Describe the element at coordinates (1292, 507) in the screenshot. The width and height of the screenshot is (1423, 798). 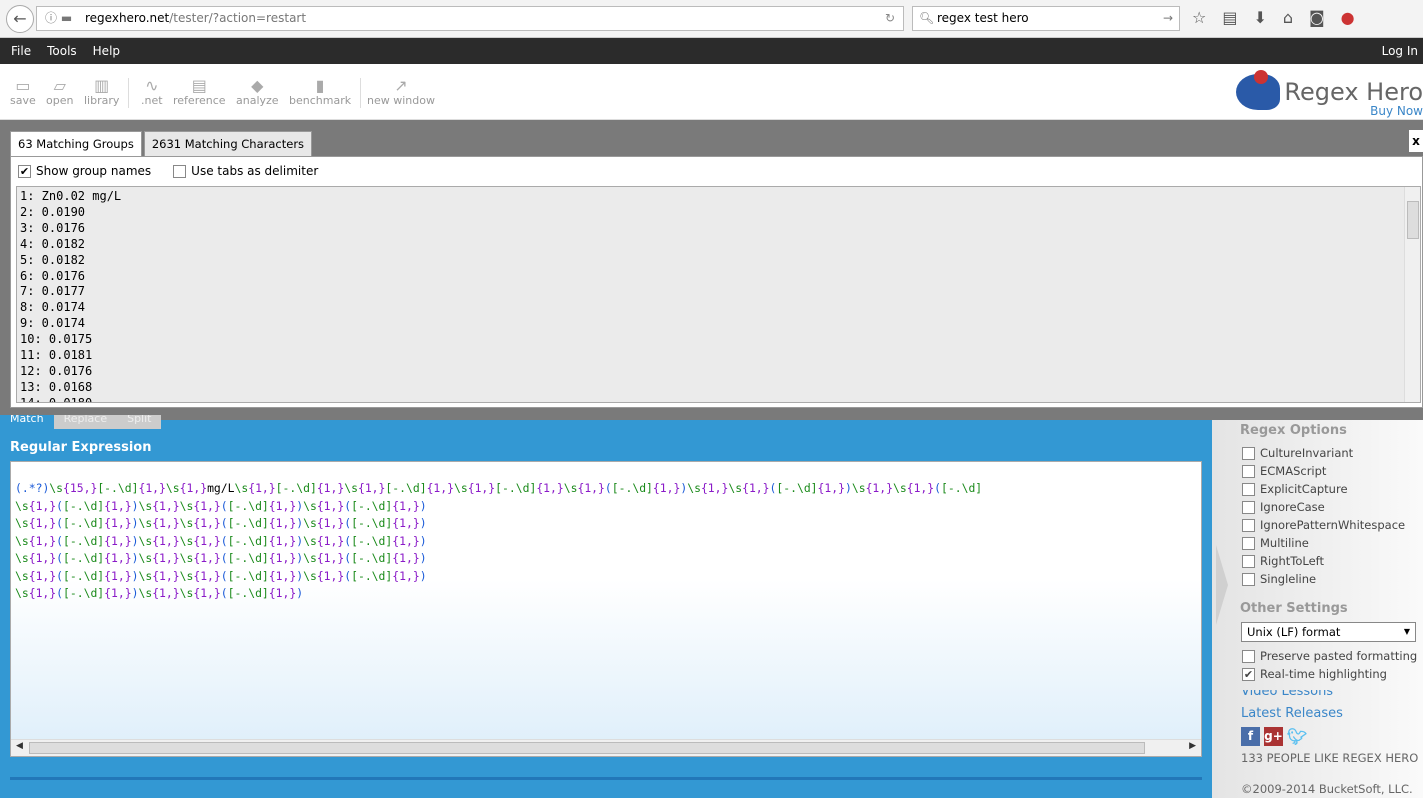
I see `option-label: IgnoreCase` at that location.